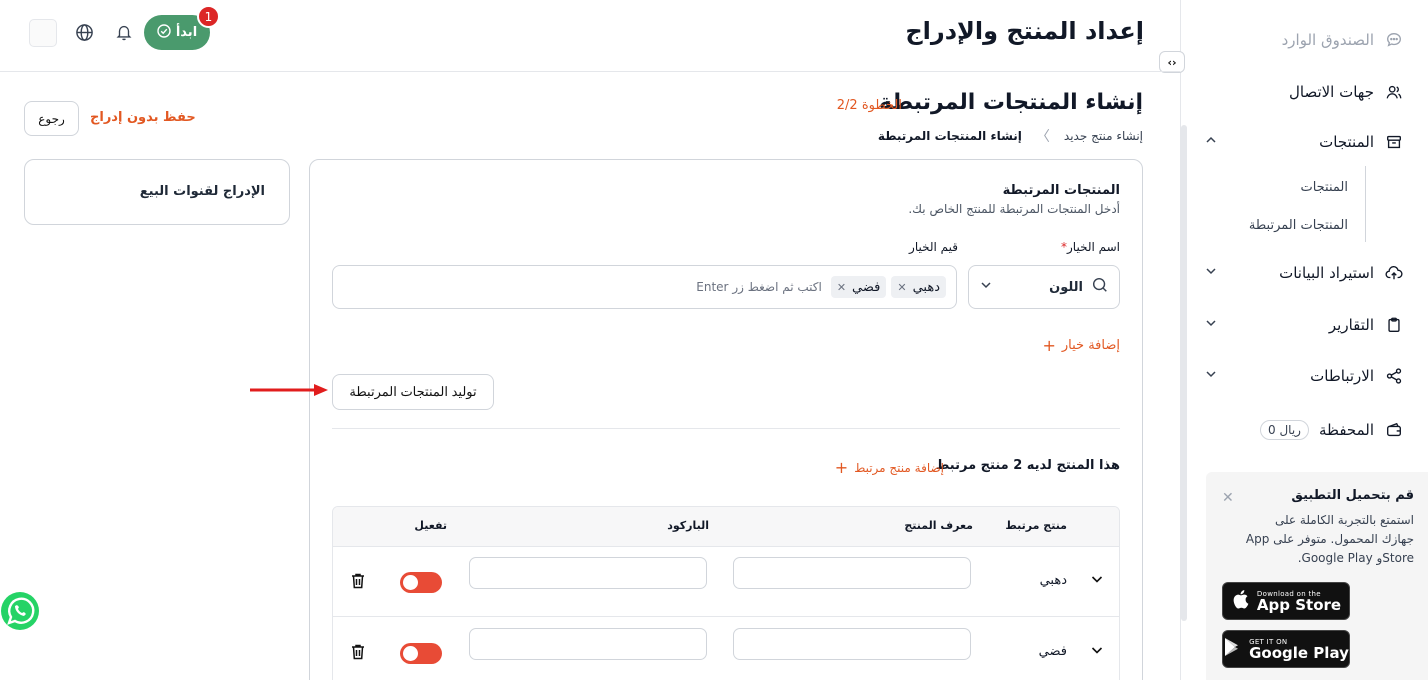 This screenshot has height=680, width=1428. Describe the element at coordinates (726, 582) in the screenshot. I see `table-row: دهبي` at that location.